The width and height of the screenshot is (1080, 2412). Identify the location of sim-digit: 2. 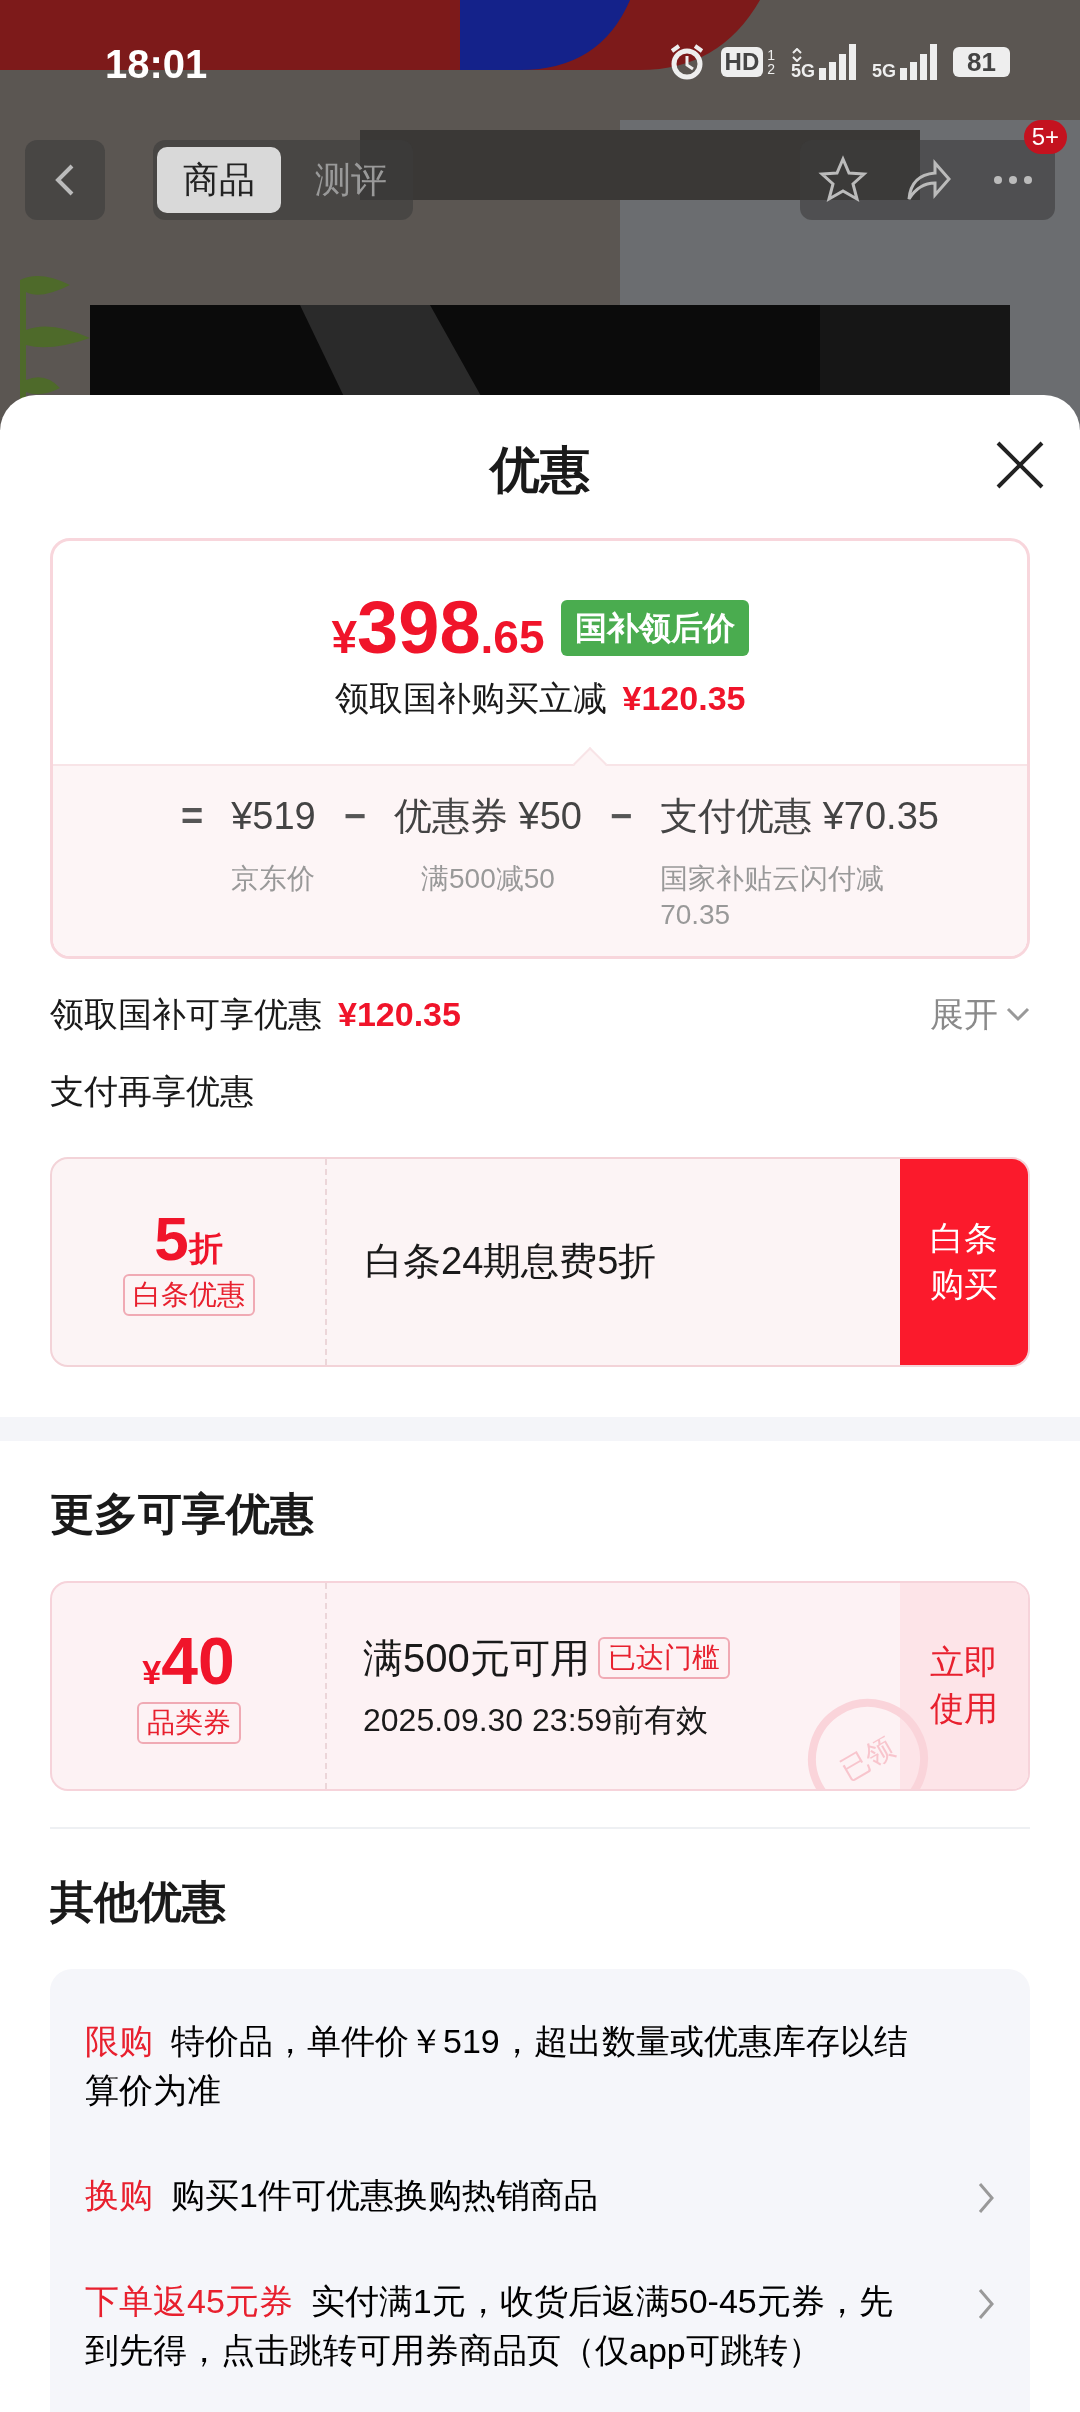
(771, 69).